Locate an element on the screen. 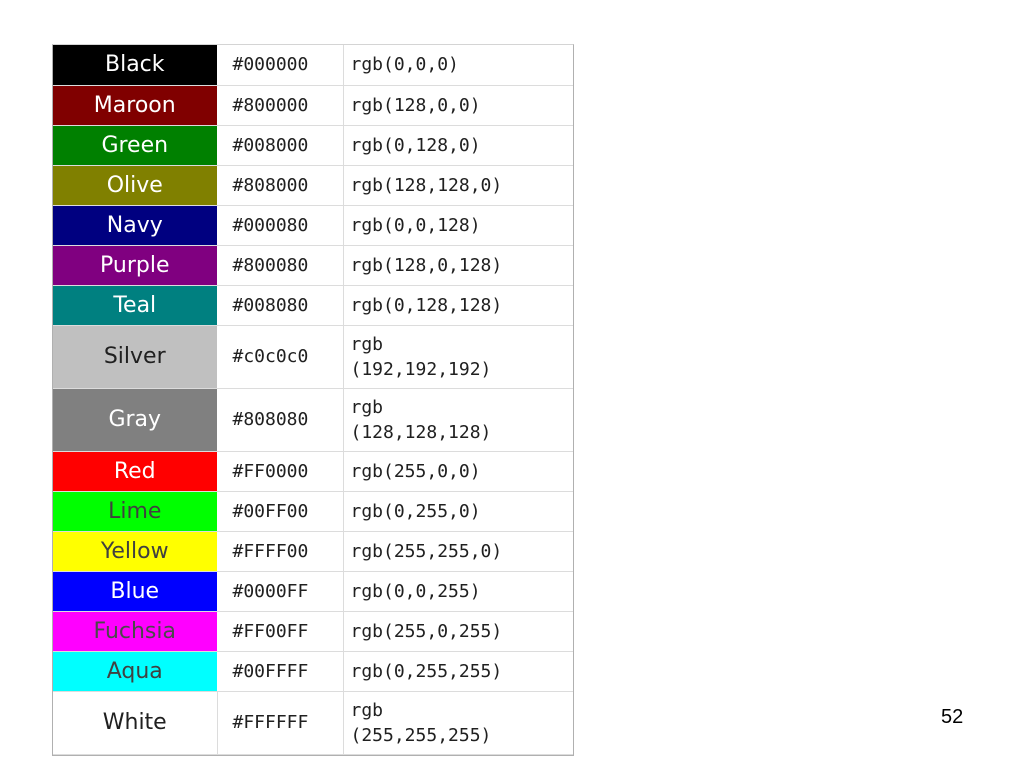 Image resolution: width=1024 pixels, height=767 pixels. color-row-yellow: Yellow #FFFF00 rgb(255,255,0) is located at coordinates (313, 551).